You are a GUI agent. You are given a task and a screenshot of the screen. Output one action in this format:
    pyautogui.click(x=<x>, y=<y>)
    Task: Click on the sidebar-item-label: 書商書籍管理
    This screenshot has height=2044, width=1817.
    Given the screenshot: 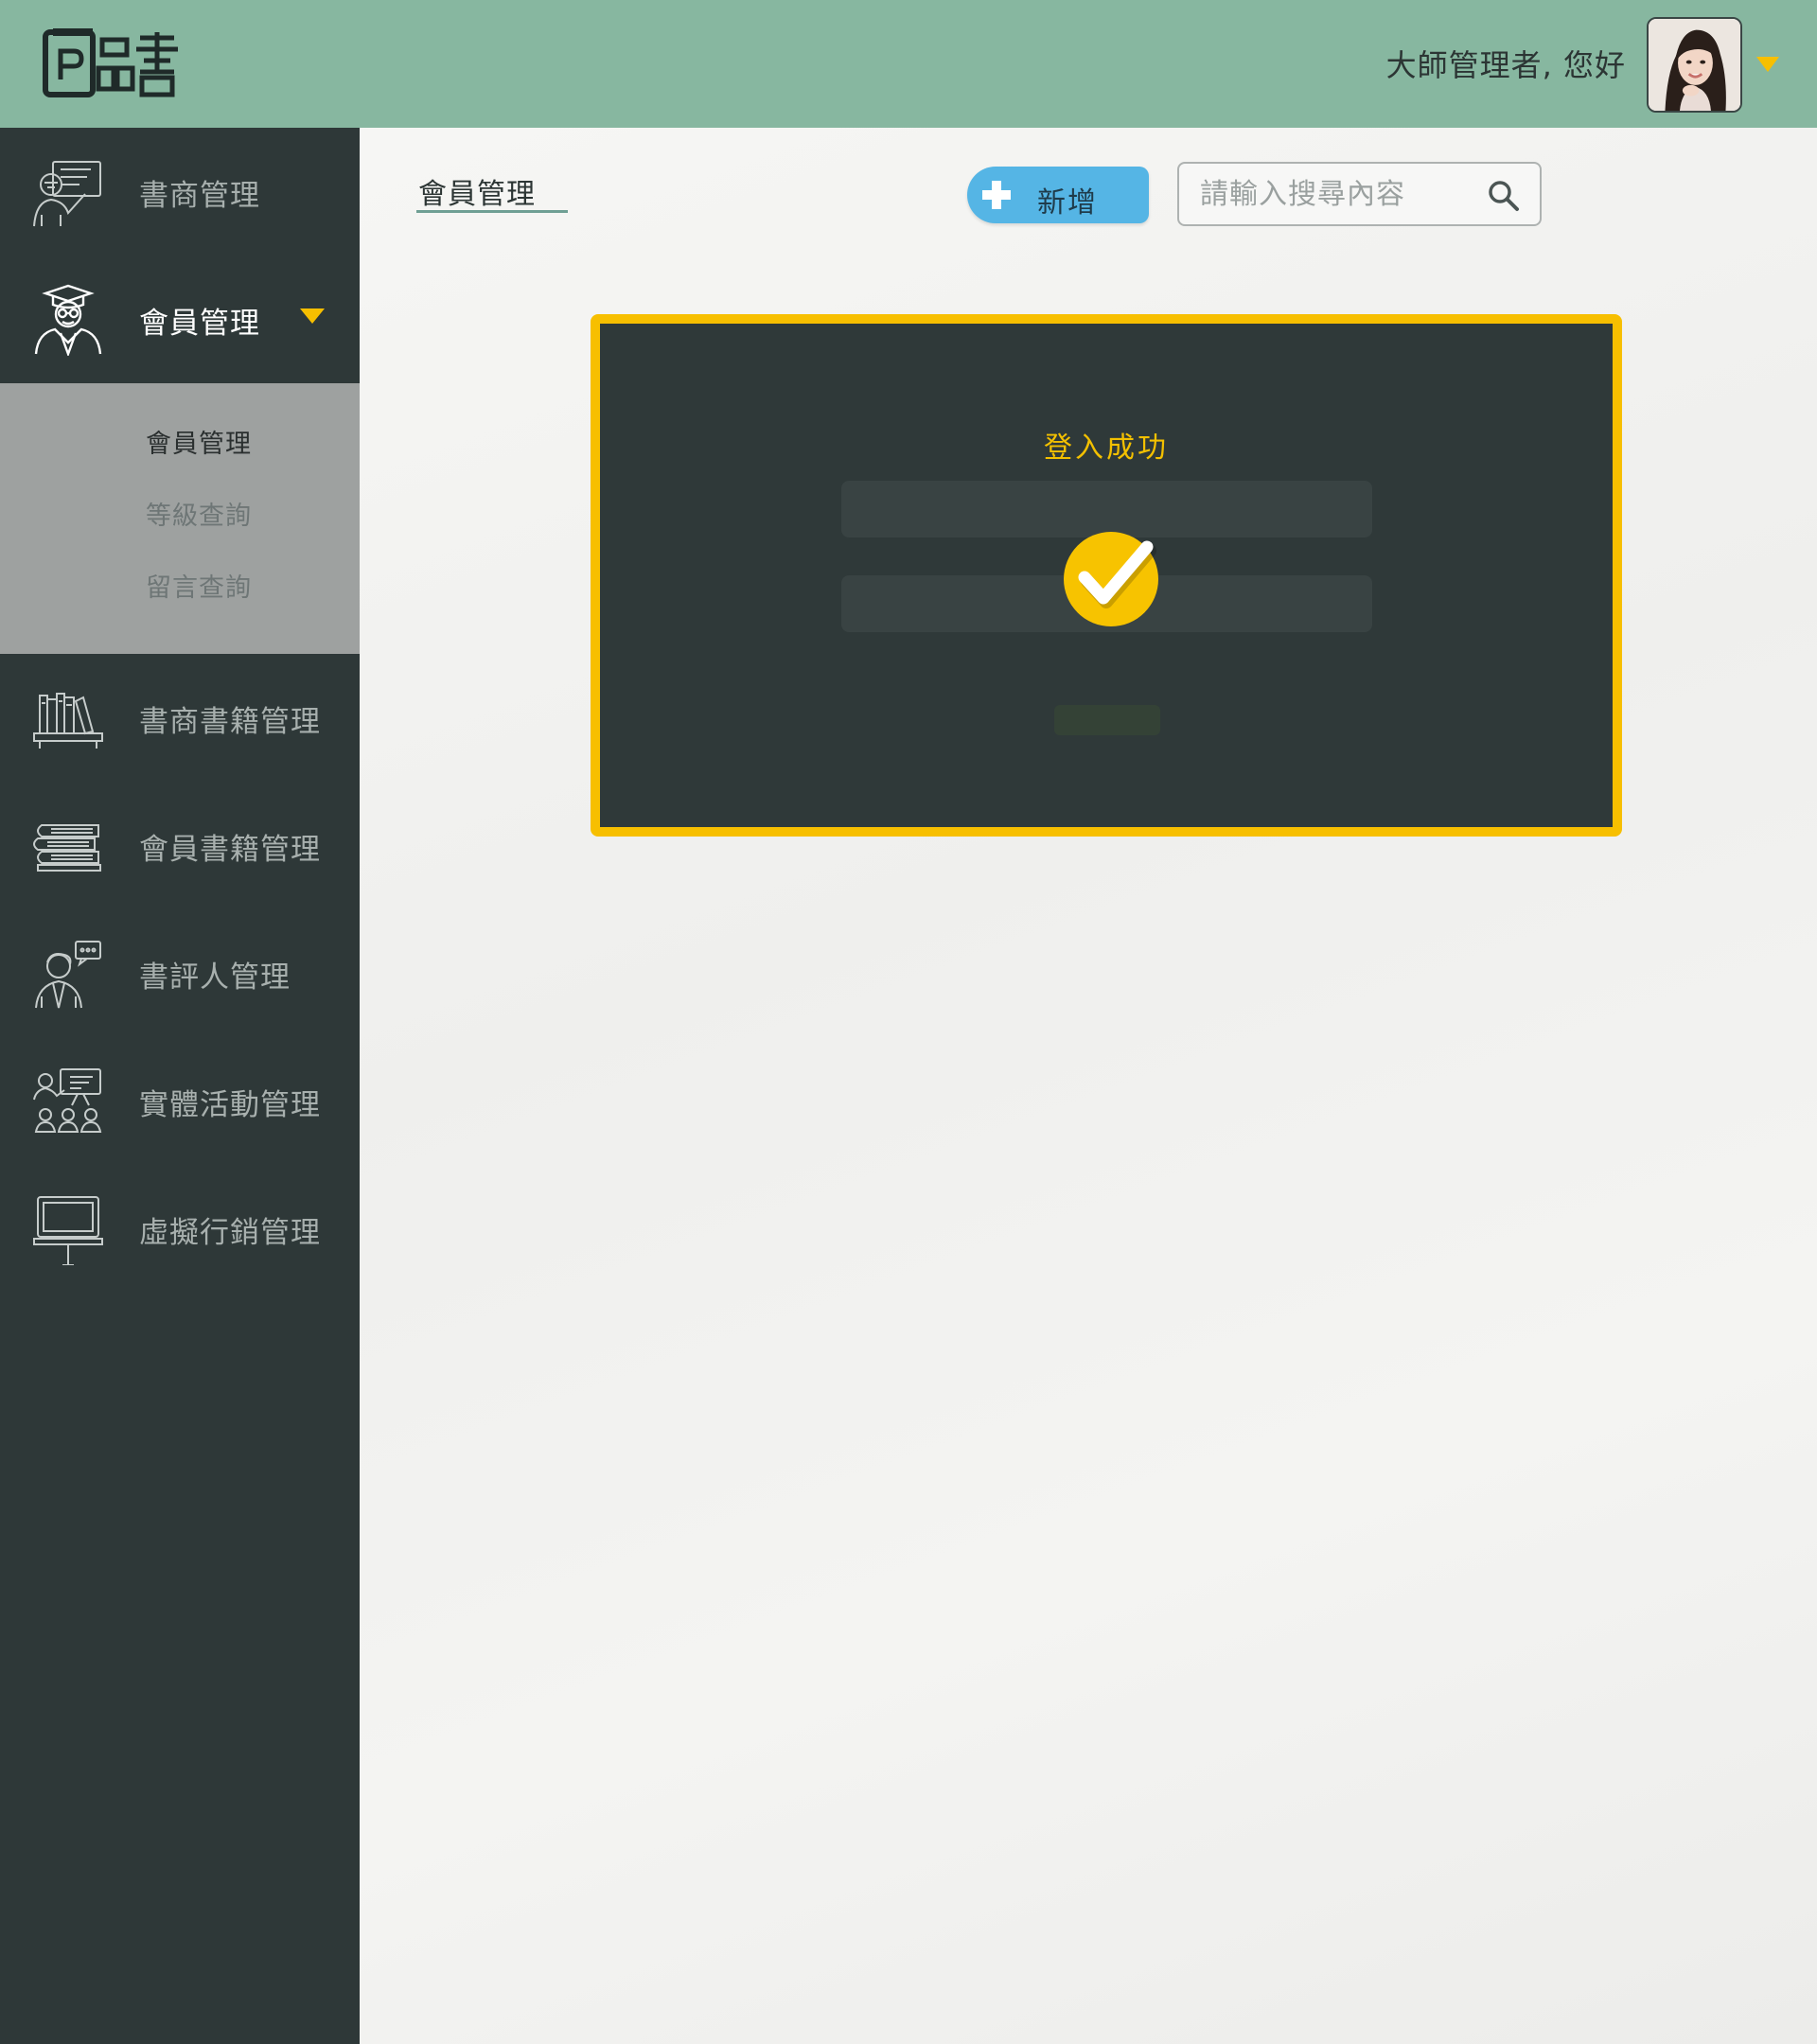 What is the action you would take?
    pyautogui.click(x=230, y=722)
    